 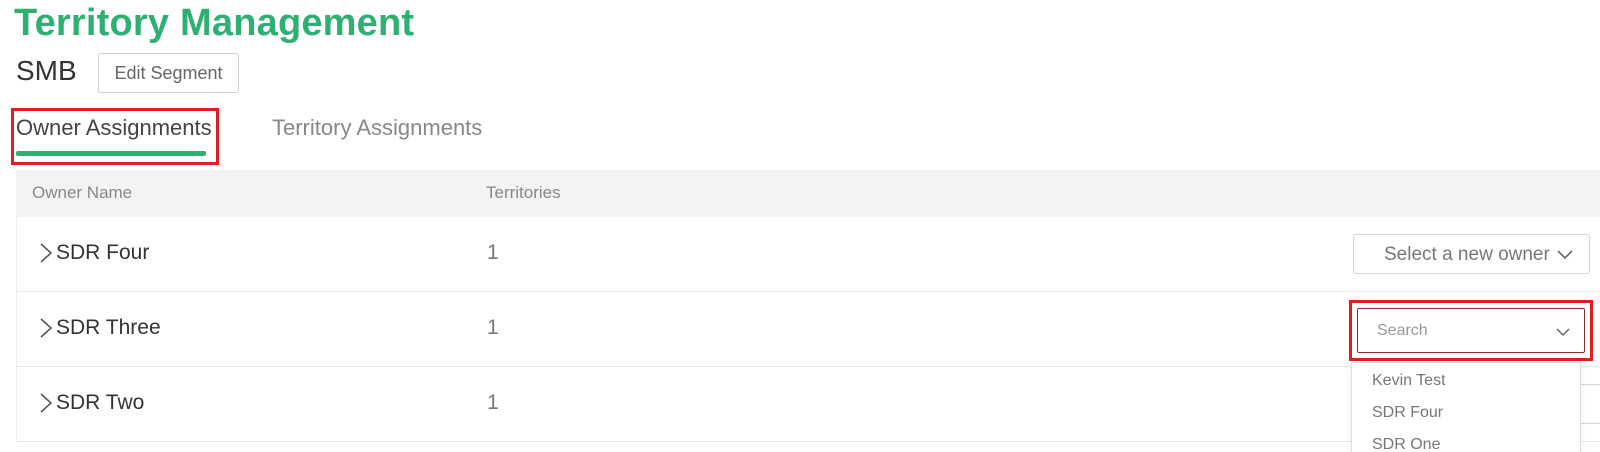 What do you see at coordinates (111, 153) in the screenshot?
I see `active-tab-indicator` at bounding box center [111, 153].